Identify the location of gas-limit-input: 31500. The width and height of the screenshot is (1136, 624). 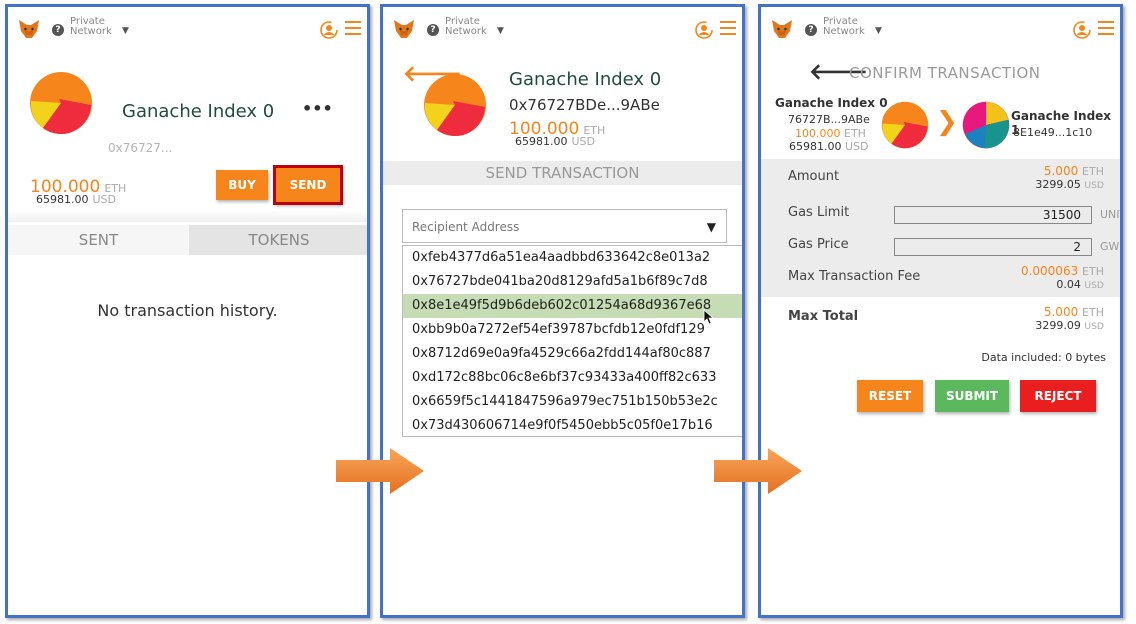
(993, 215).